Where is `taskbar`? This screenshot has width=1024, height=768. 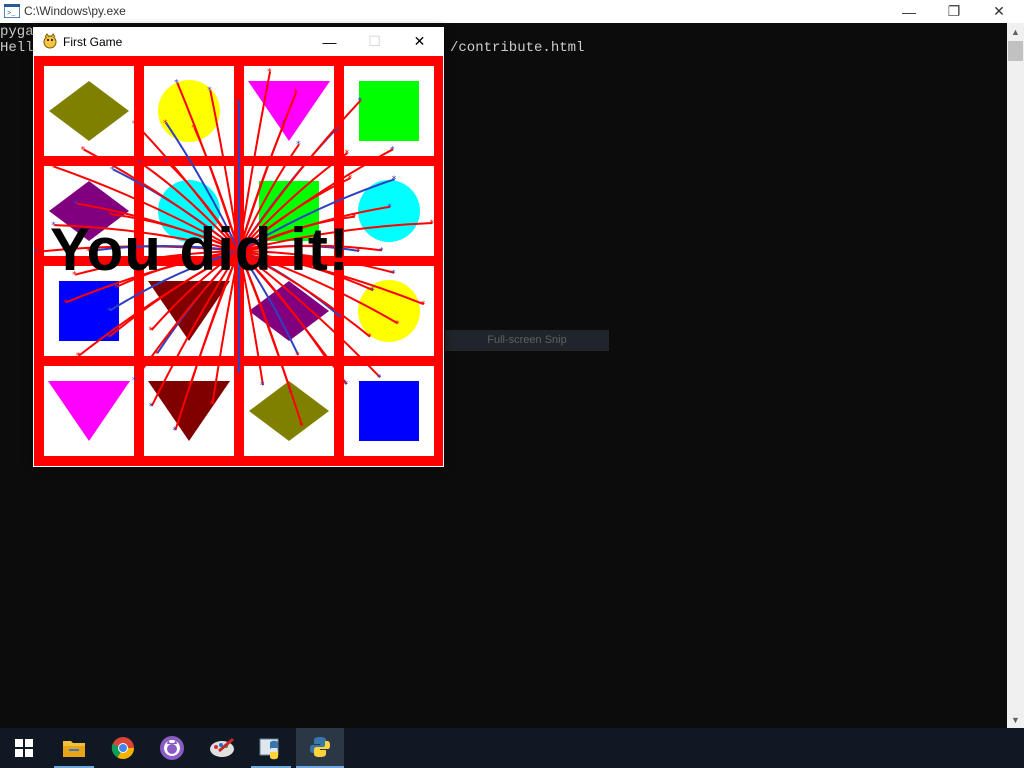
taskbar is located at coordinates (512, 748).